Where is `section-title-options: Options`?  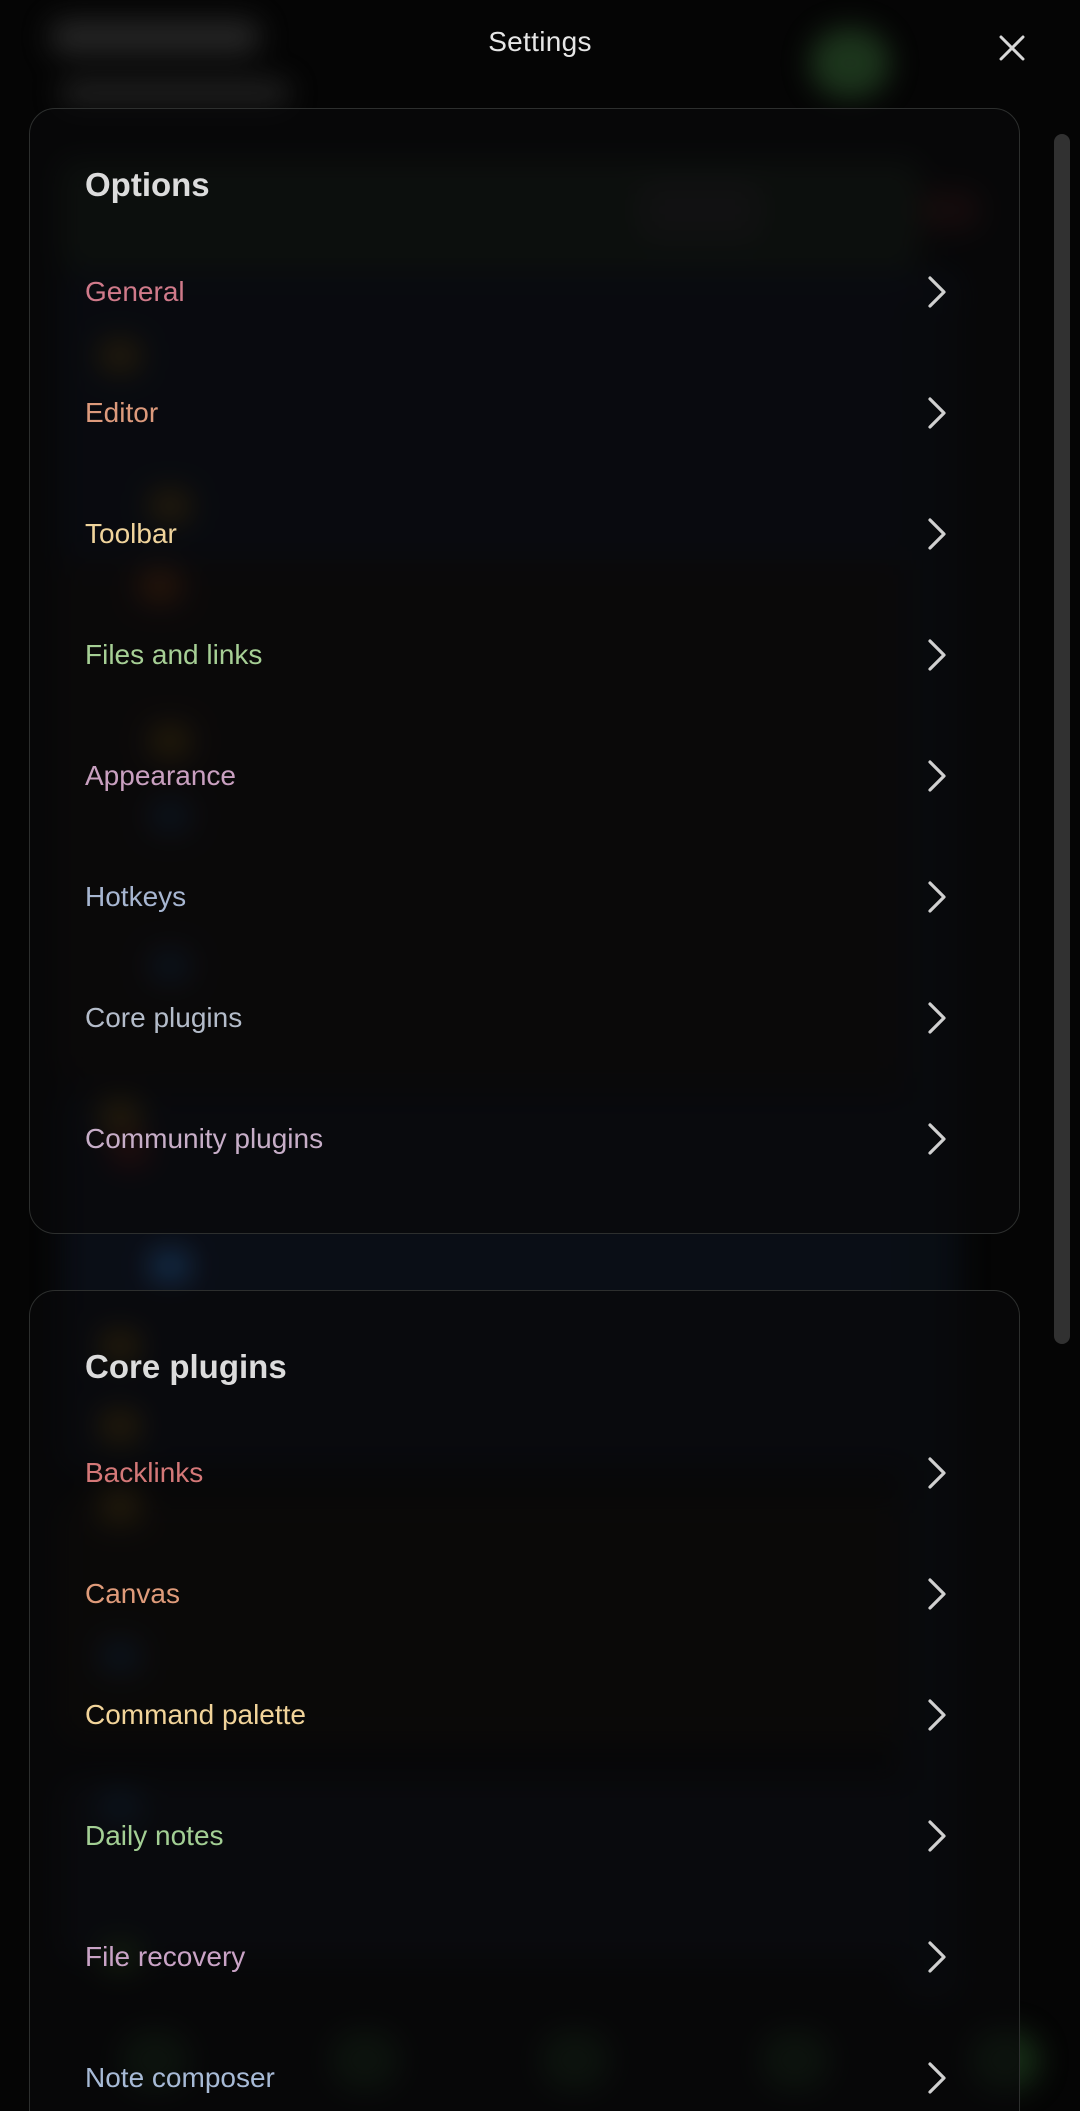 section-title-options: Options is located at coordinates (147, 184).